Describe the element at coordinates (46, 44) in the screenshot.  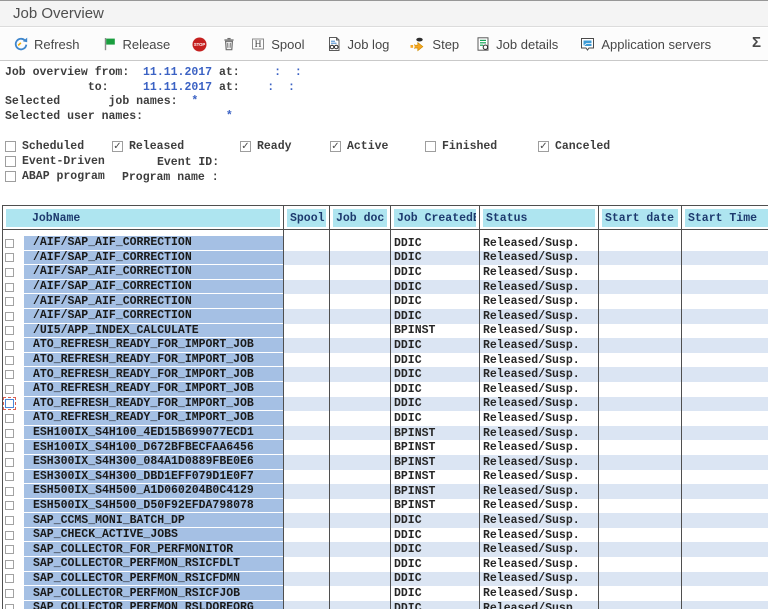
I see `refresh-button: Refresh` at that location.